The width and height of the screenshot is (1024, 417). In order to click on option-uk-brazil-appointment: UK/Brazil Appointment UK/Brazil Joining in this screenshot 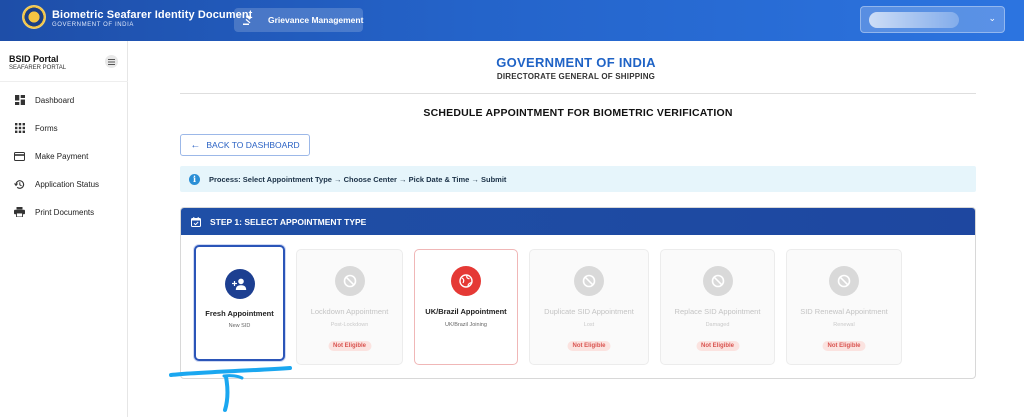, I will do `click(466, 307)`.